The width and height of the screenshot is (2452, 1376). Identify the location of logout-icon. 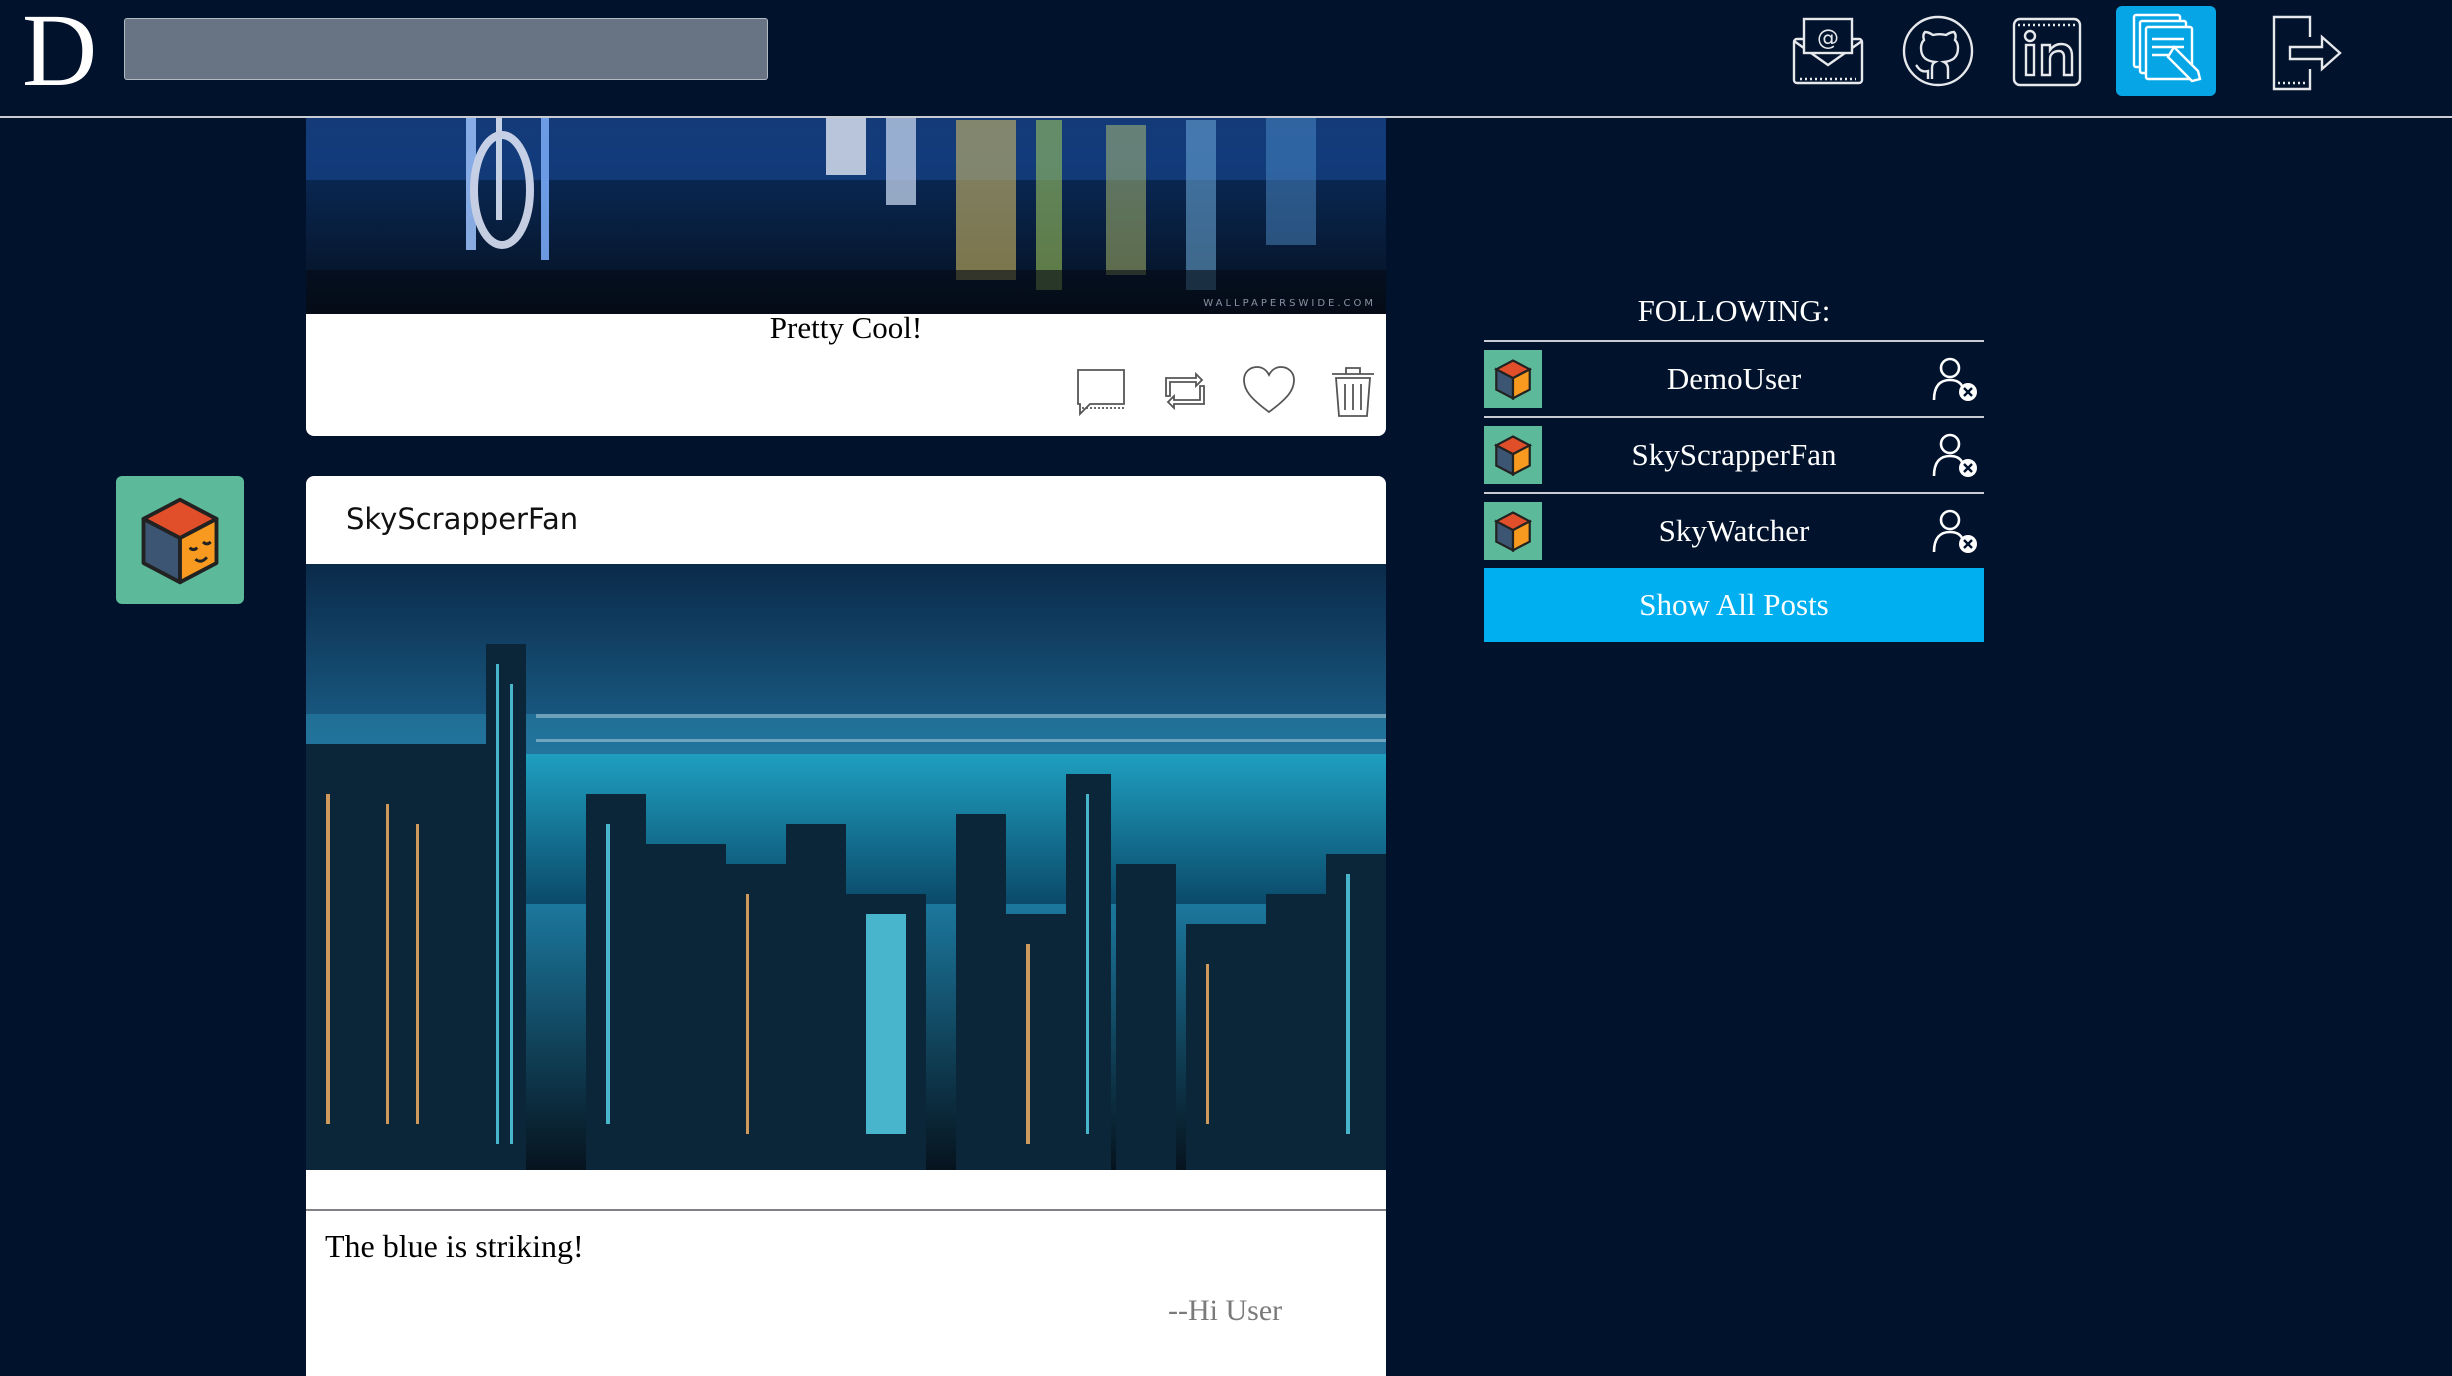
(2302, 51).